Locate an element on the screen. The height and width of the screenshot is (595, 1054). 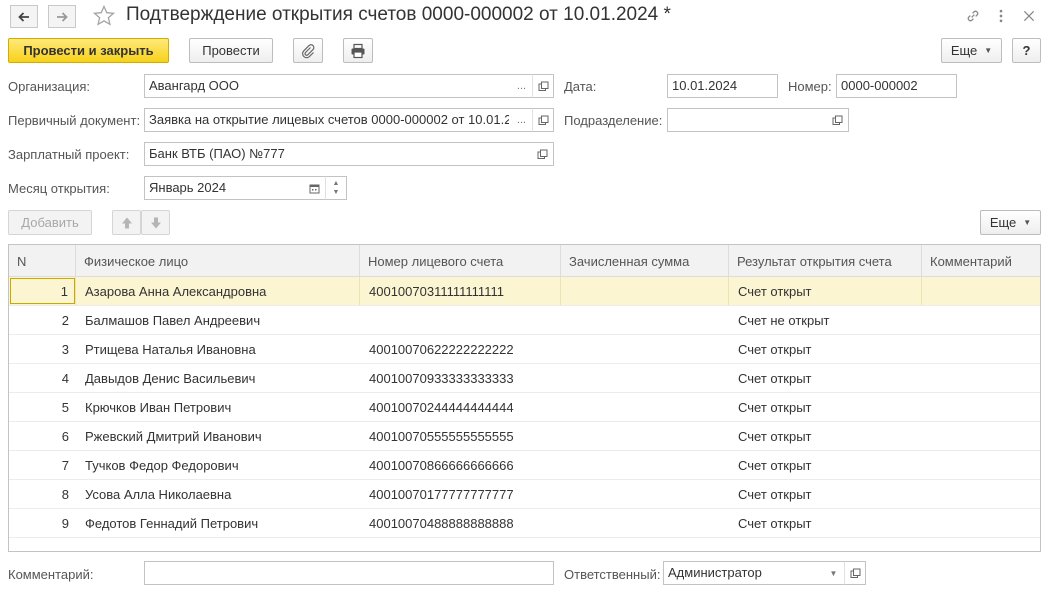
cell-n: 2 is located at coordinates (42, 320).